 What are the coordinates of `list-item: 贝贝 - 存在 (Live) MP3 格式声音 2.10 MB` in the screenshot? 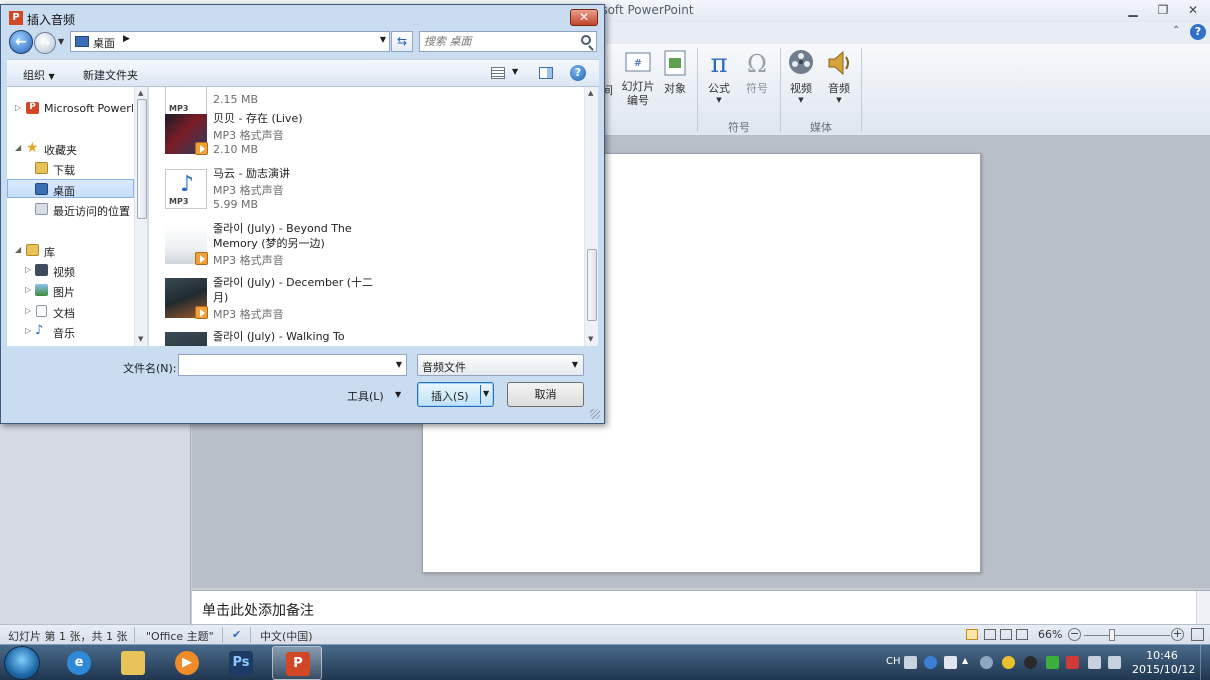 It's located at (343, 138).